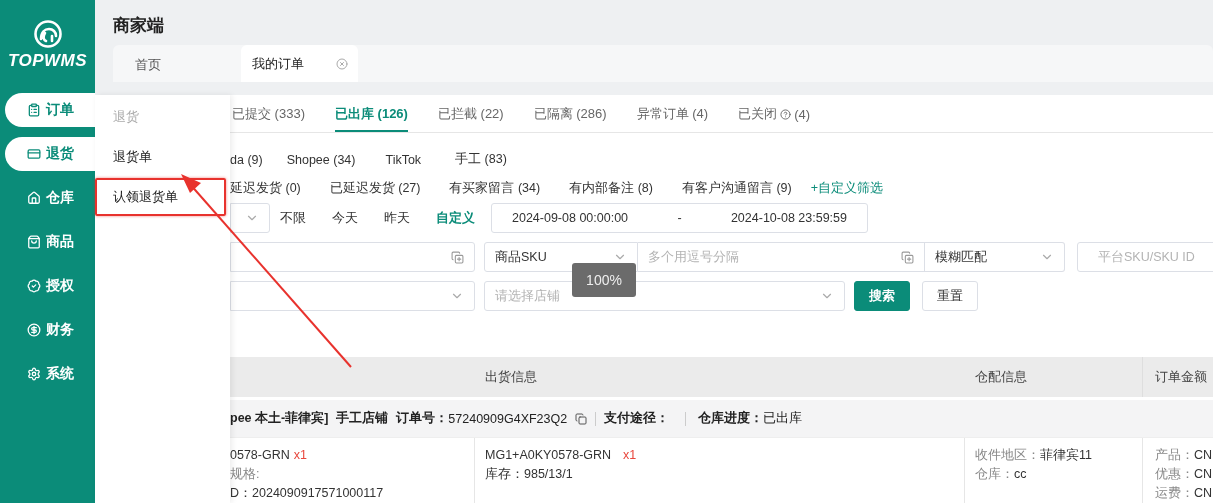  Describe the element at coordinates (265, 188) in the screenshot. I see `quick-filter: 延迟发货 (0)` at that location.